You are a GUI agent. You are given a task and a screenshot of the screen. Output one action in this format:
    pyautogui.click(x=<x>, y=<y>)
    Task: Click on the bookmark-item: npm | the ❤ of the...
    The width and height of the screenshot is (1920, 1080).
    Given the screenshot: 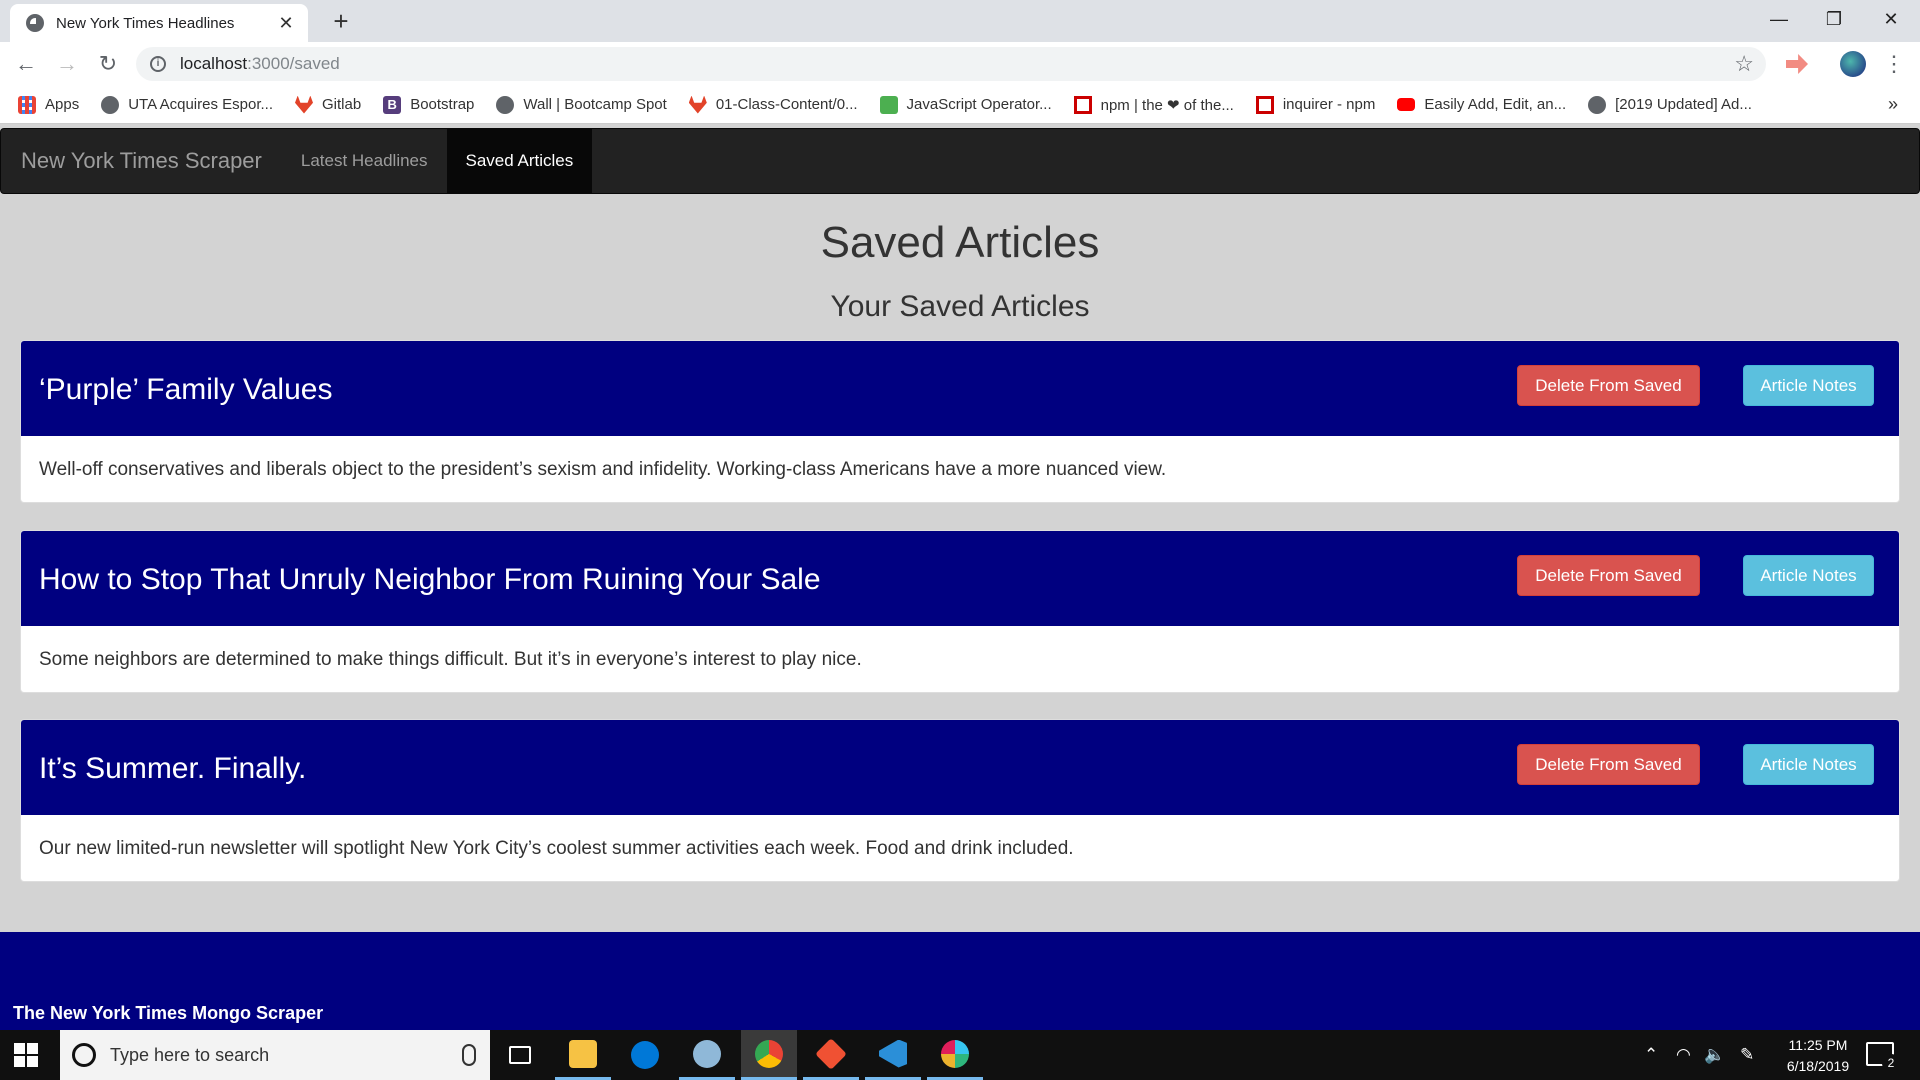 What is the action you would take?
    pyautogui.click(x=1153, y=104)
    